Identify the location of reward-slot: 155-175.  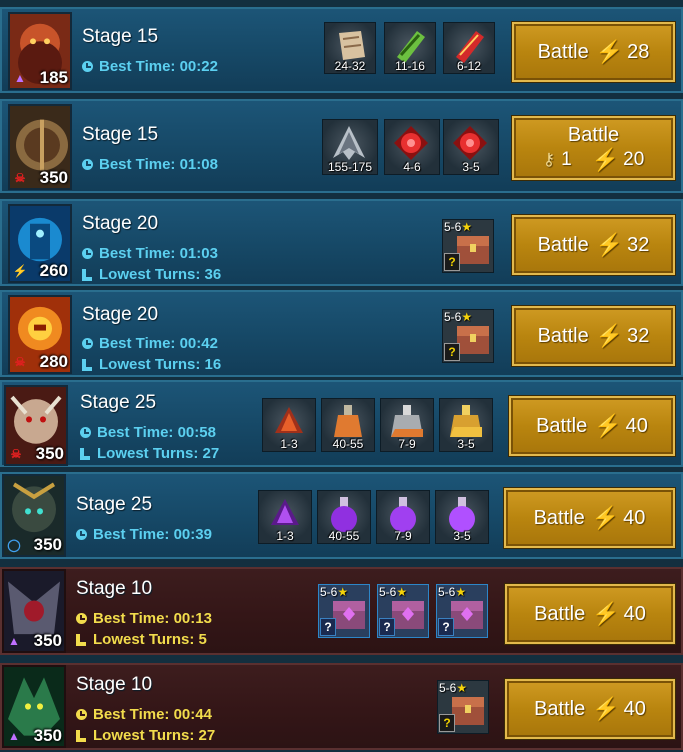
(350, 147).